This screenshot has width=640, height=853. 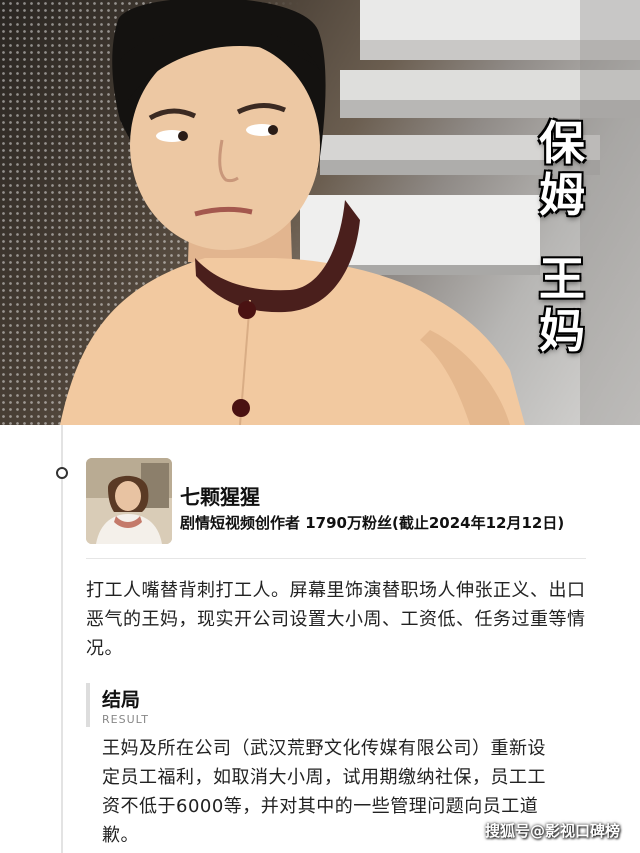 What do you see at coordinates (62, 639) in the screenshot?
I see `timeline-line` at bounding box center [62, 639].